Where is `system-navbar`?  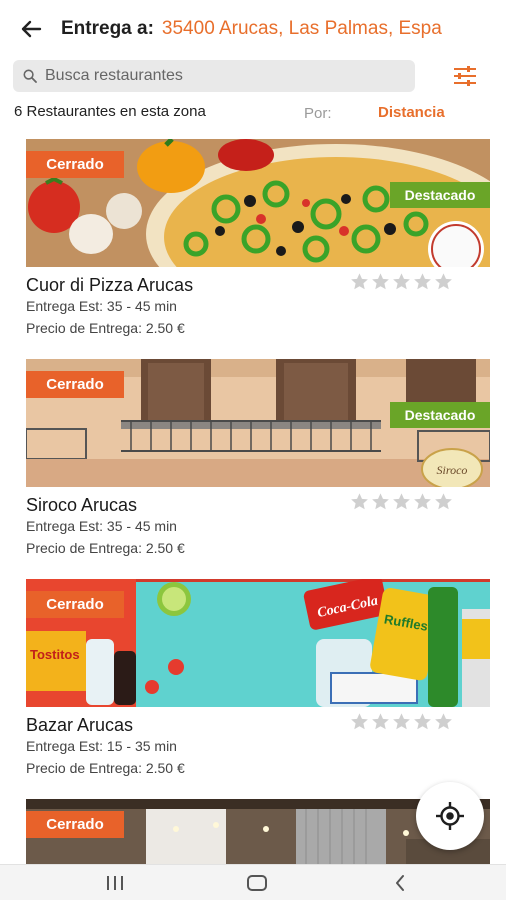 system-navbar is located at coordinates (253, 882).